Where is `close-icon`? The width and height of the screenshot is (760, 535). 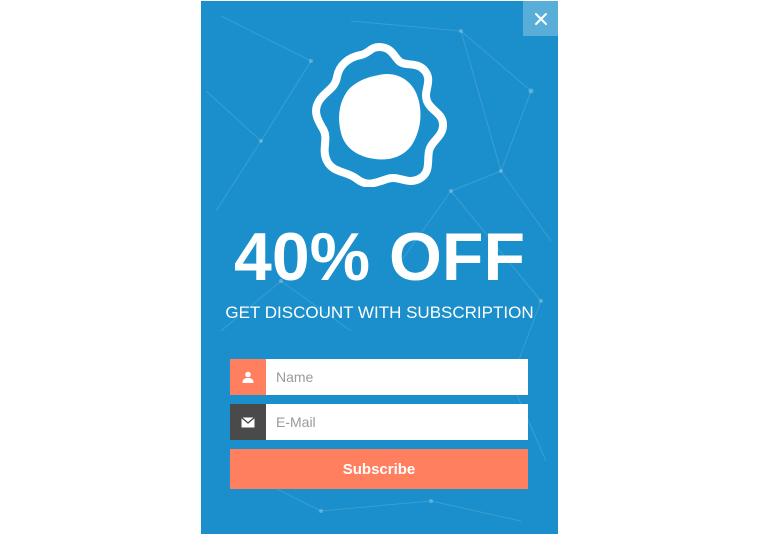
close-icon is located at coordinates (540, 18).